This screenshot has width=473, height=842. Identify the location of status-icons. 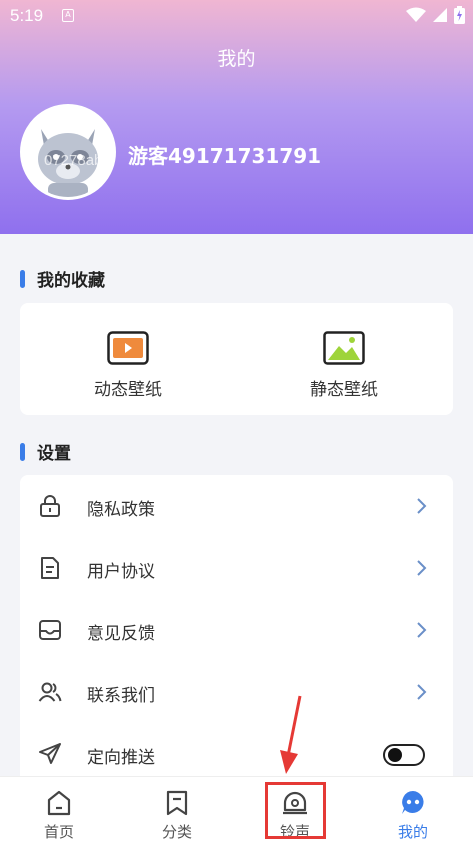
(435, 15).